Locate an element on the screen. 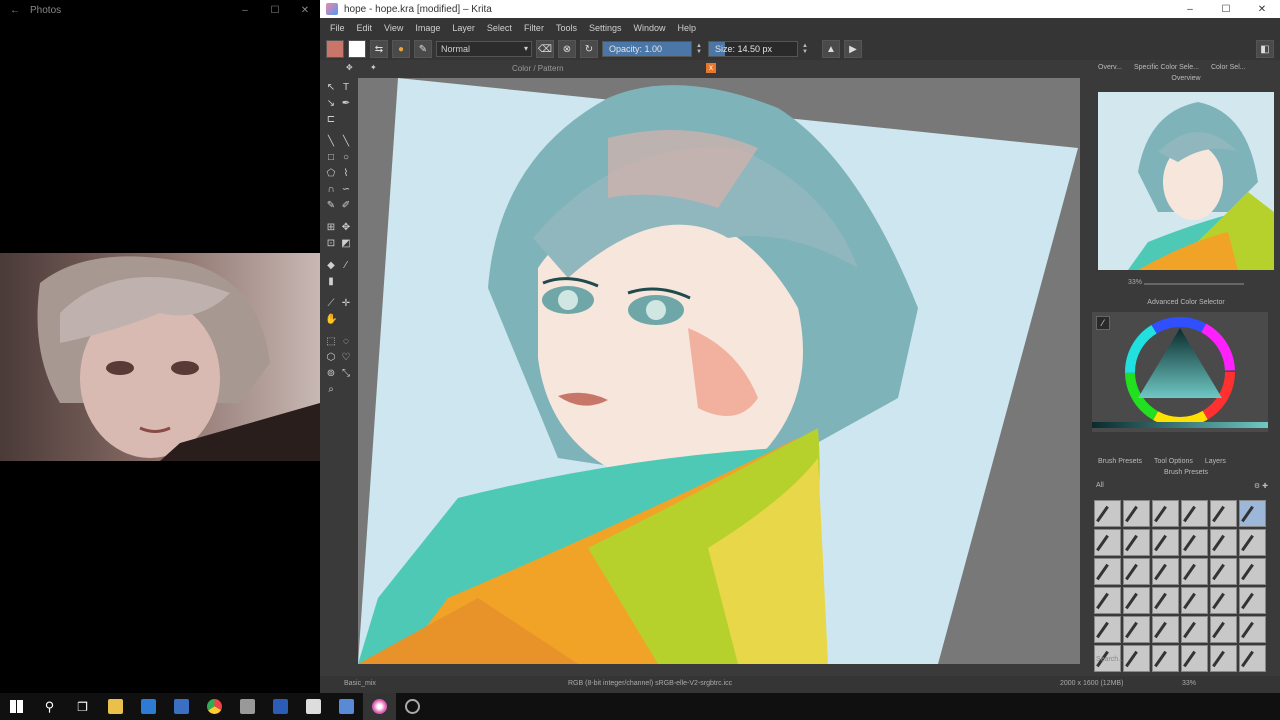 The width and height of the screenshot is (1280, 720). word-icon is located at coordinates (280, 706).